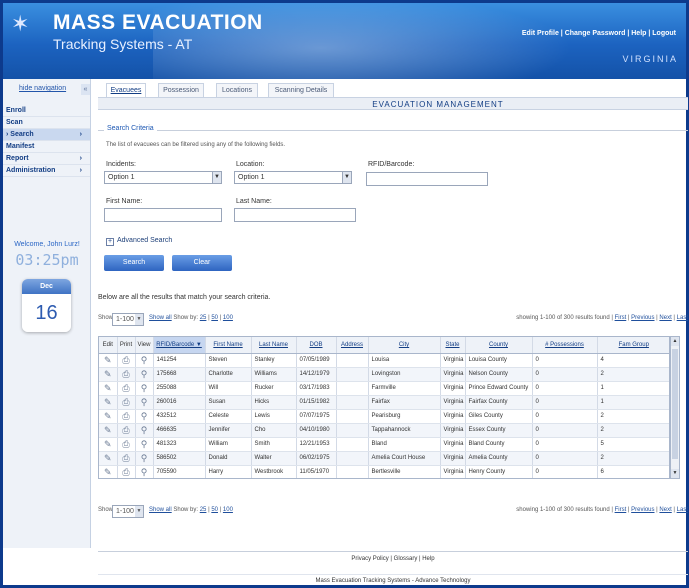 The width and height of the screenshot is (689, 588). What do you see at coordinates (565, 345) in the screenshot?
I see `col-possessions: # Possessions` at bounding box center [565, 345].